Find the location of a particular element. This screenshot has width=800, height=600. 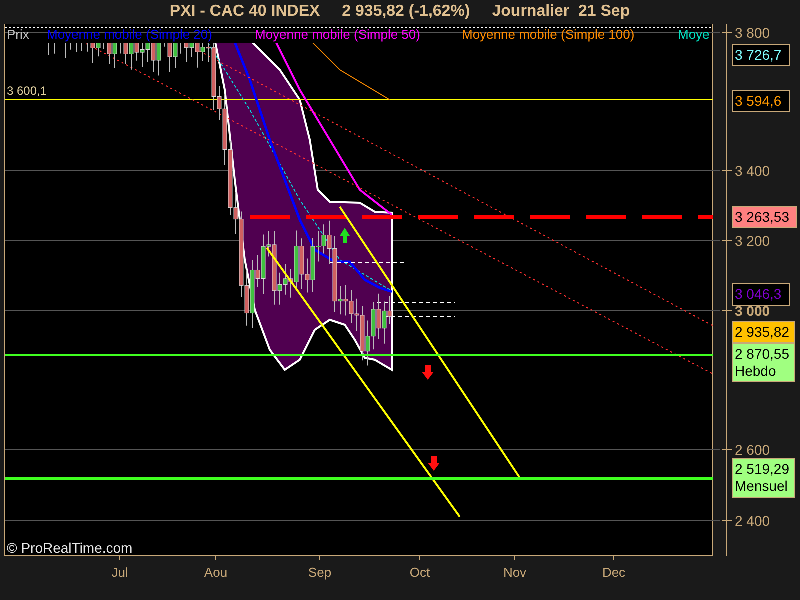

price-tag: 2 519,29 Mensuel is located at coordinates (764, 478).